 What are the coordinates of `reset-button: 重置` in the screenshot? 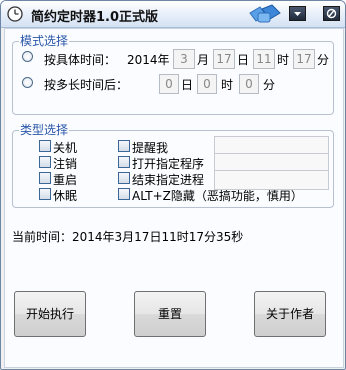 It's located at (170, 314).